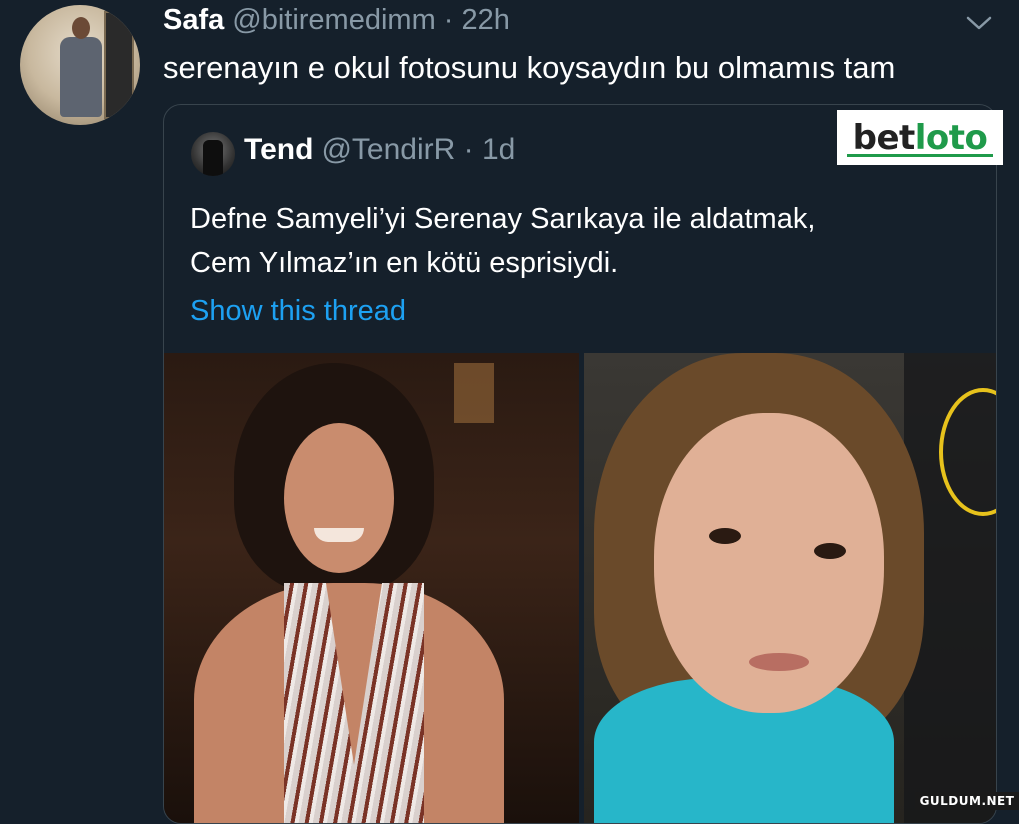 The image size is (1019, 824). Describe the element at coordinates (498, 149) in the screenshot. I see `quoted-tweet-time: 1d` at that location.